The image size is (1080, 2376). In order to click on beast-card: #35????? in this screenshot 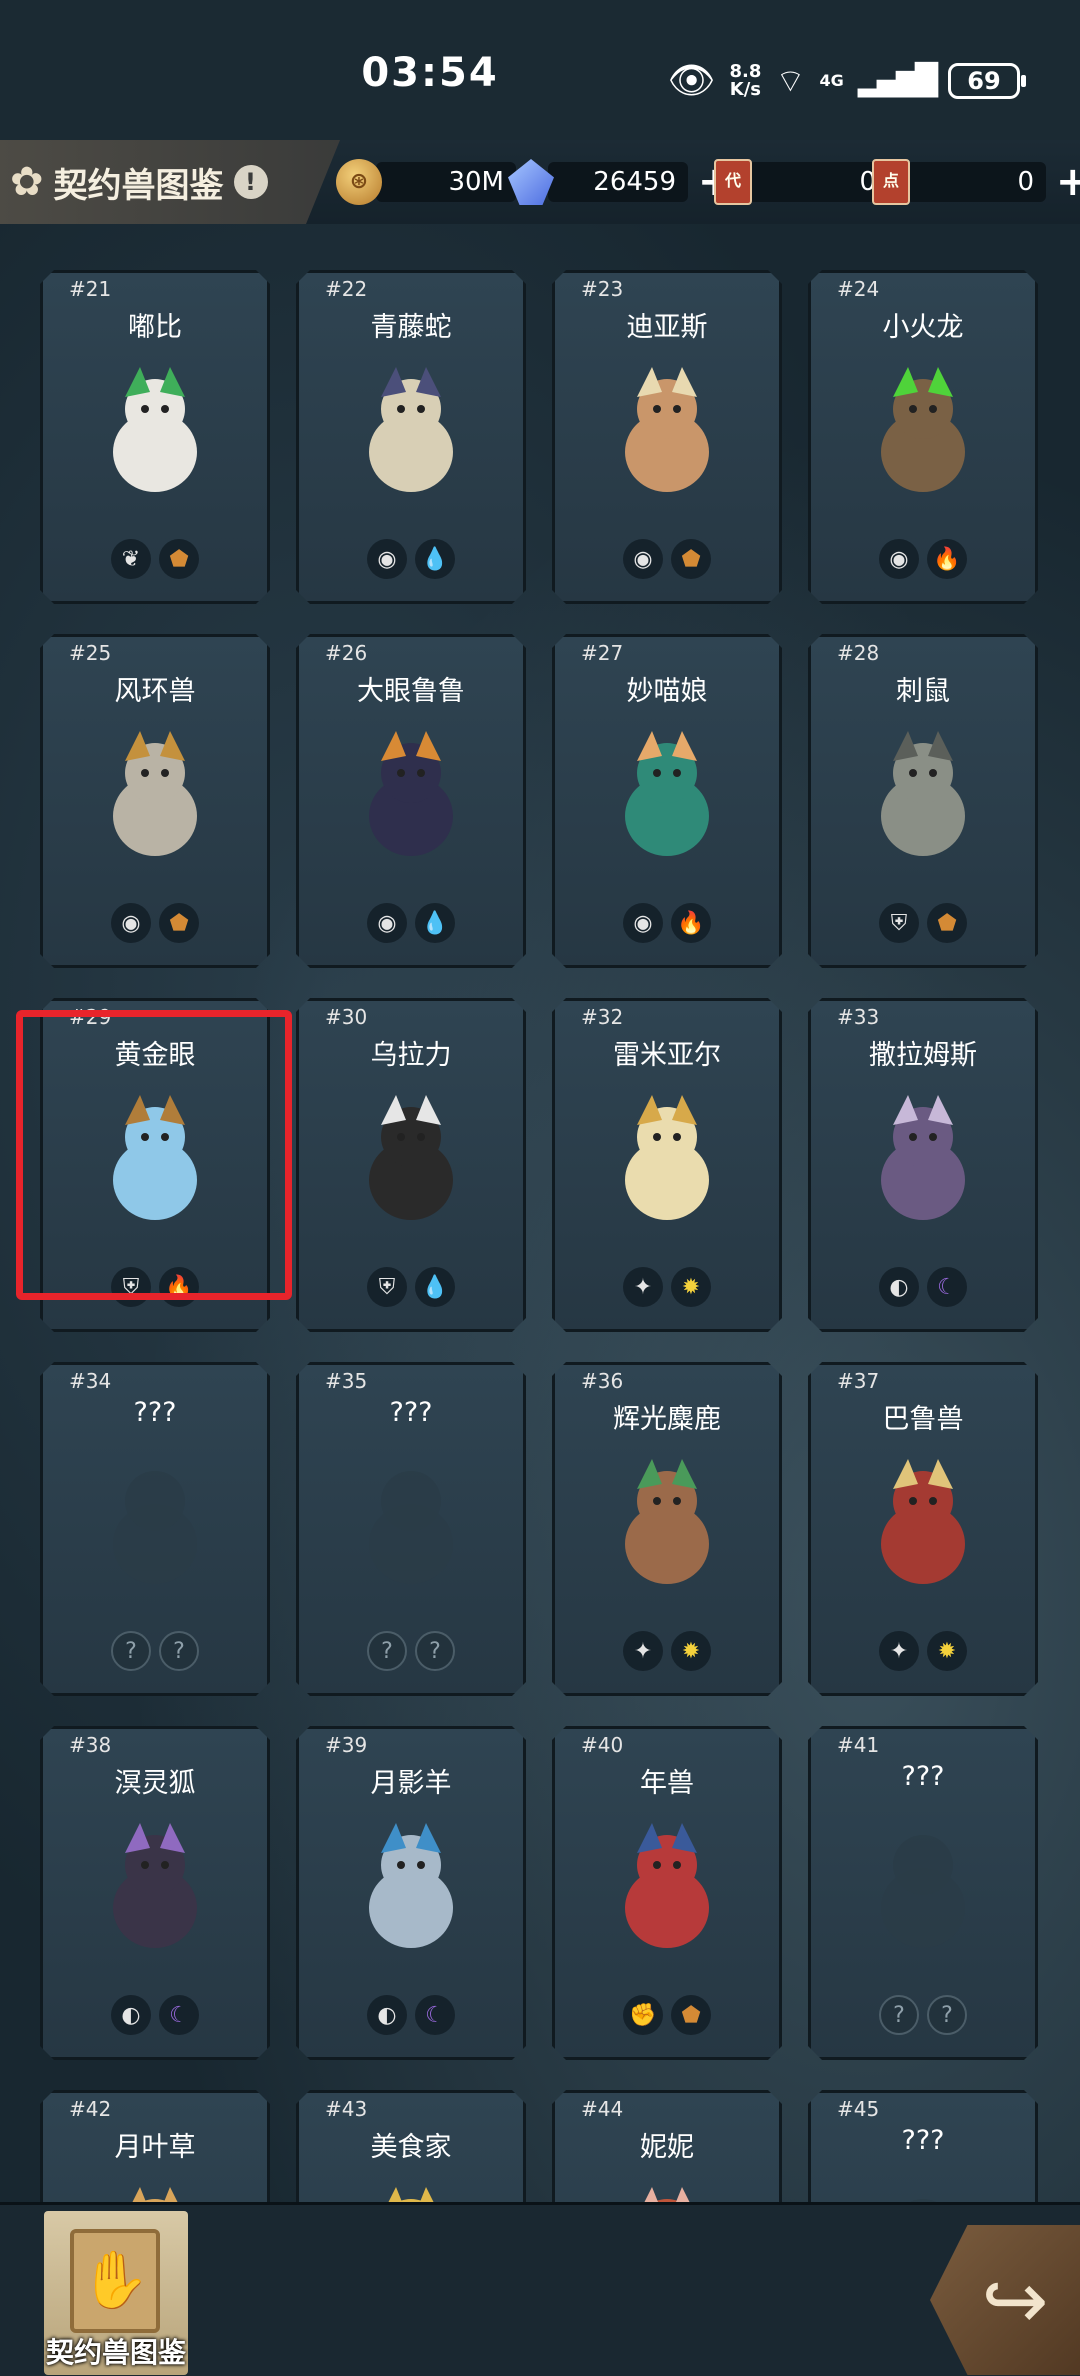, I will do `click(411, 1529)`.